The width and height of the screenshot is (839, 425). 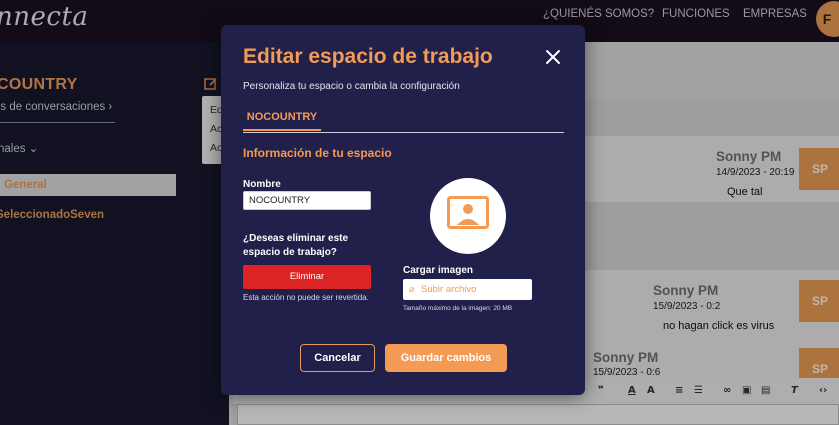 What do you see at coordinates (438, 270) in the screenshot?
I see `upload-image-label: Cargar imagen` at bounding box center [438, 270].